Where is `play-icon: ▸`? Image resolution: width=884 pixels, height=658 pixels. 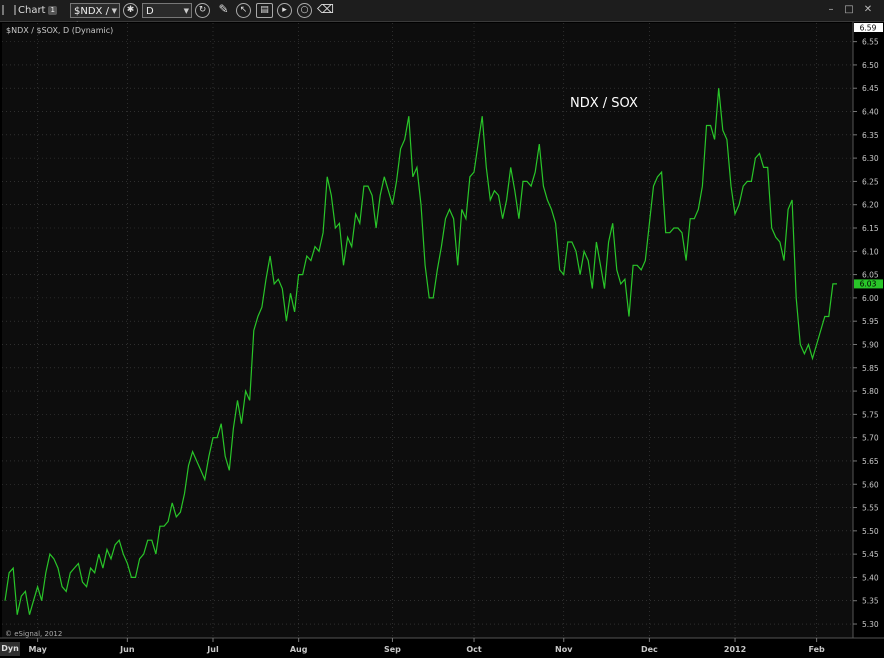
play-icon: ▸ is located at coordinates (284, 10).